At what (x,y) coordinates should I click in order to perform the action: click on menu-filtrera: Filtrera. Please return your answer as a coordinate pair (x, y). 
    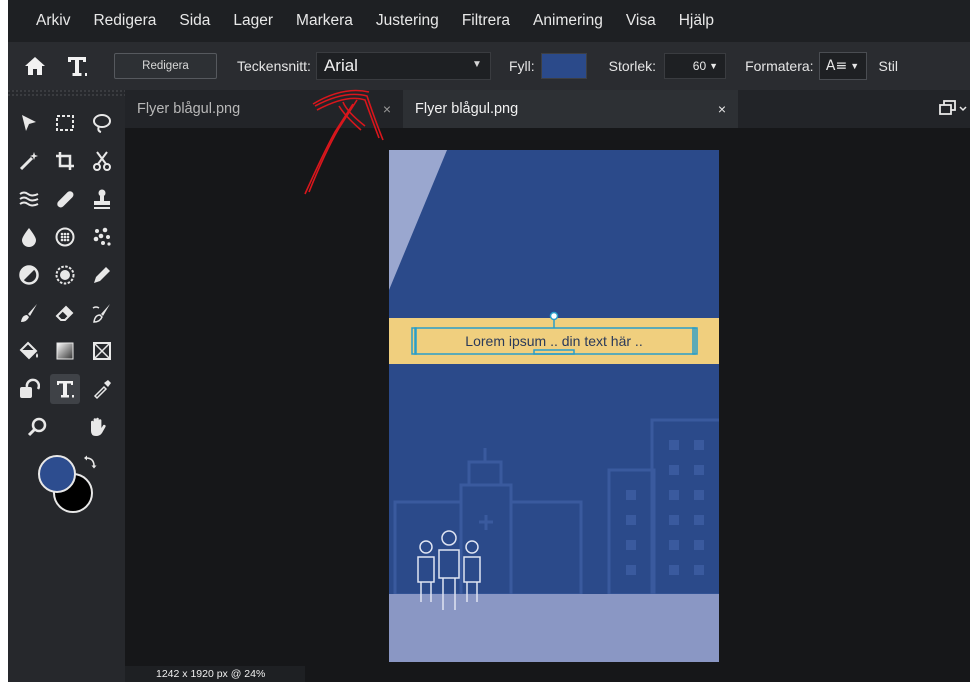
    Looking at the image, I should click on (486, 21).